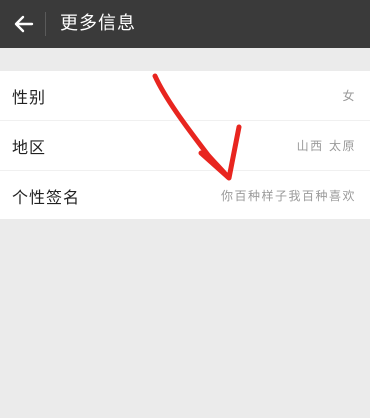  I want to click on info-row-gender: 性别 女, so click(185, 95).